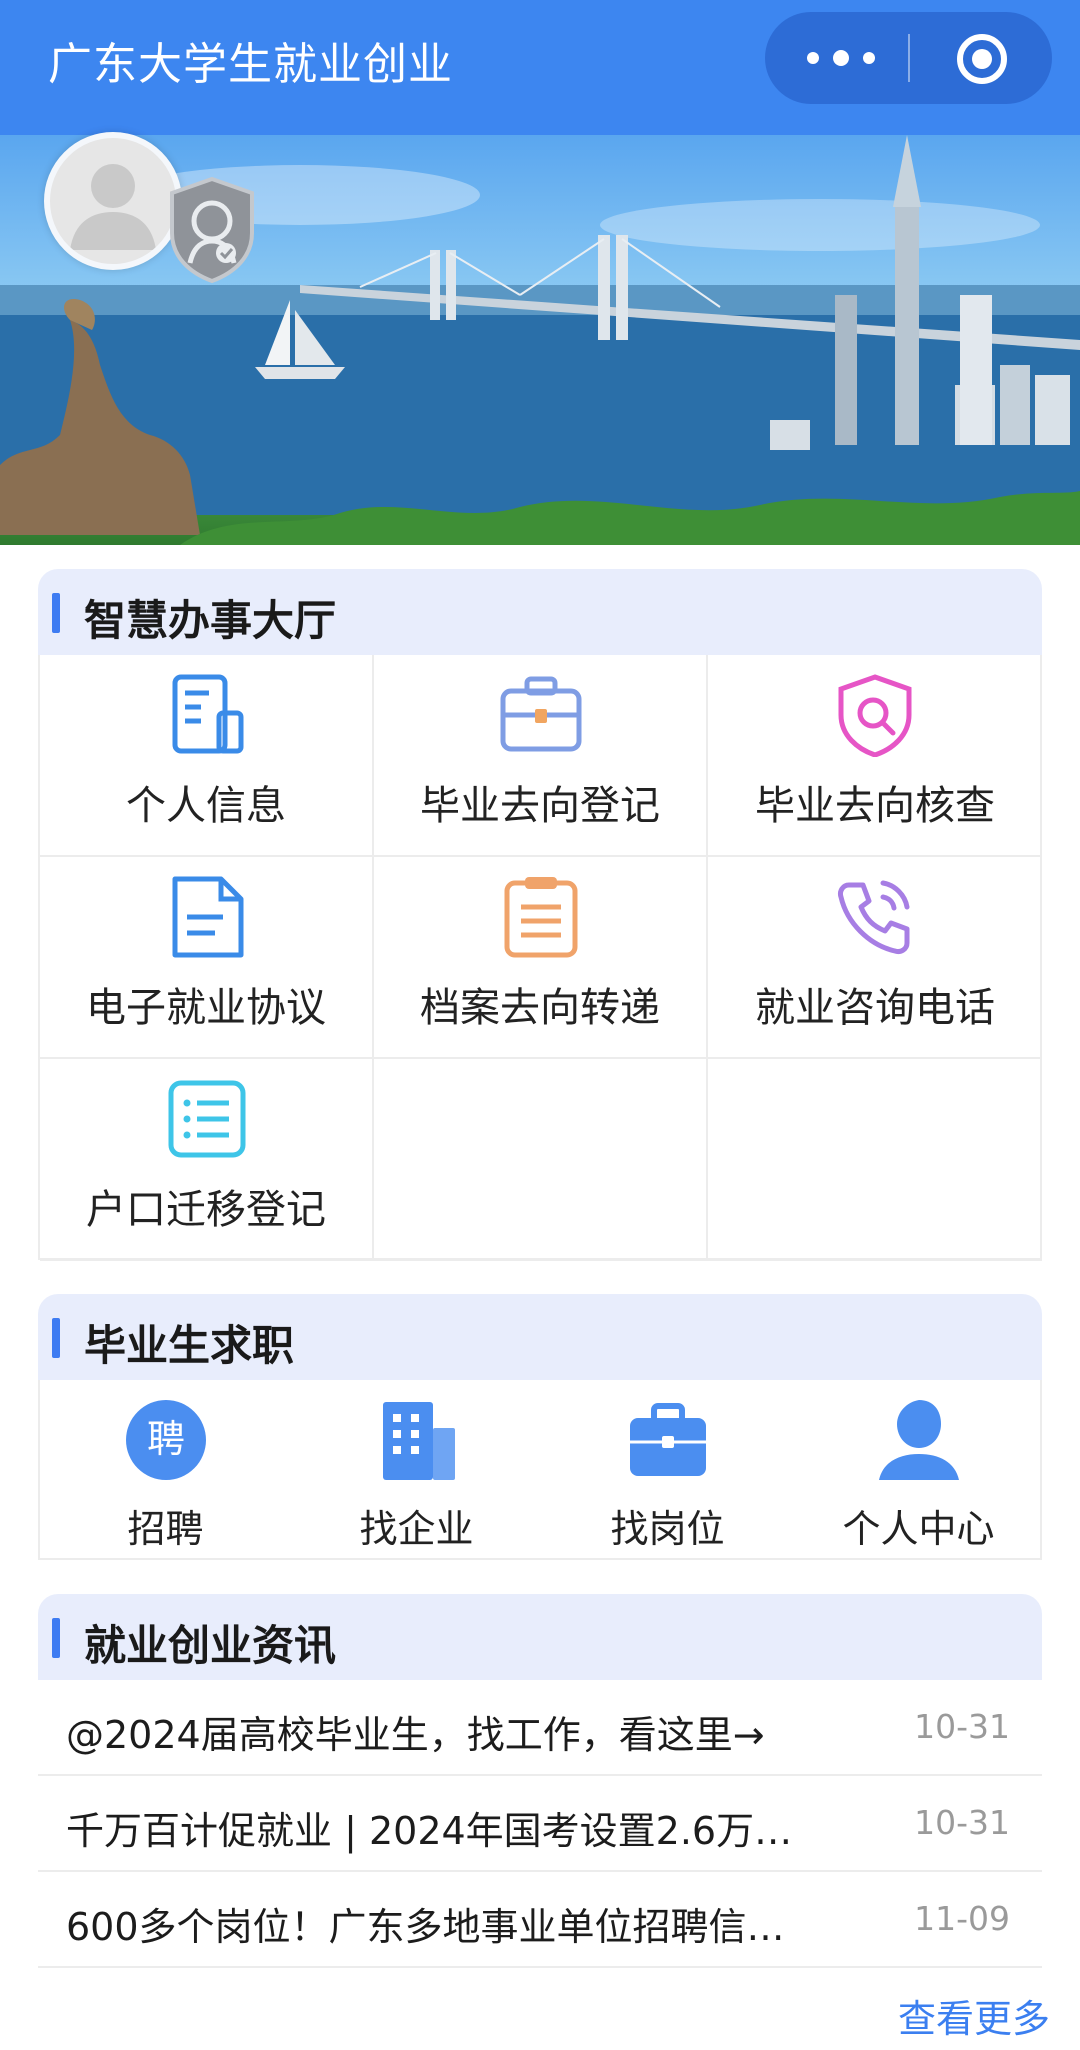 This screenshot has height=2050, width=1080. Describe the element at coordinates (667, 1529) in the screenshot. I see `job-label: 找岗位` at that location.